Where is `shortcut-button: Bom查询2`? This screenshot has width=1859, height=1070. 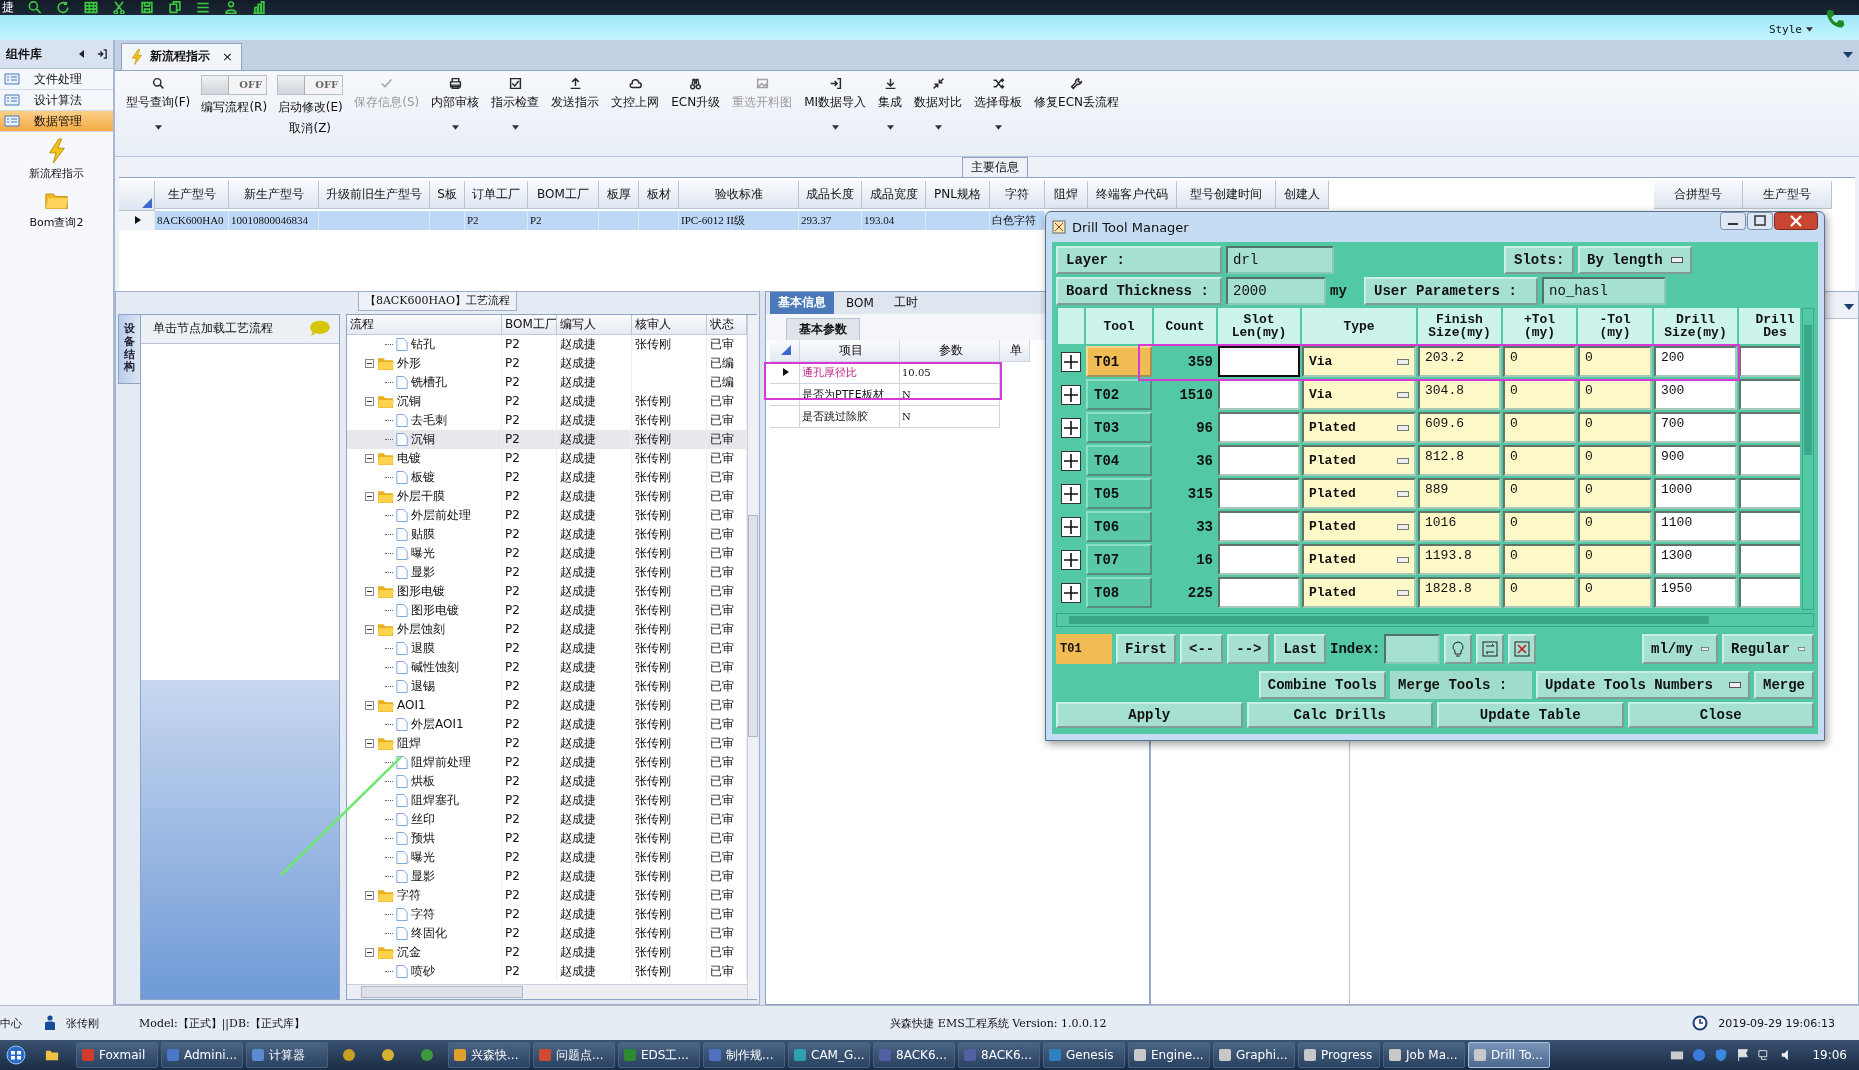 shortcut-button: Bom查询2 is located at coordinates (56, 205).